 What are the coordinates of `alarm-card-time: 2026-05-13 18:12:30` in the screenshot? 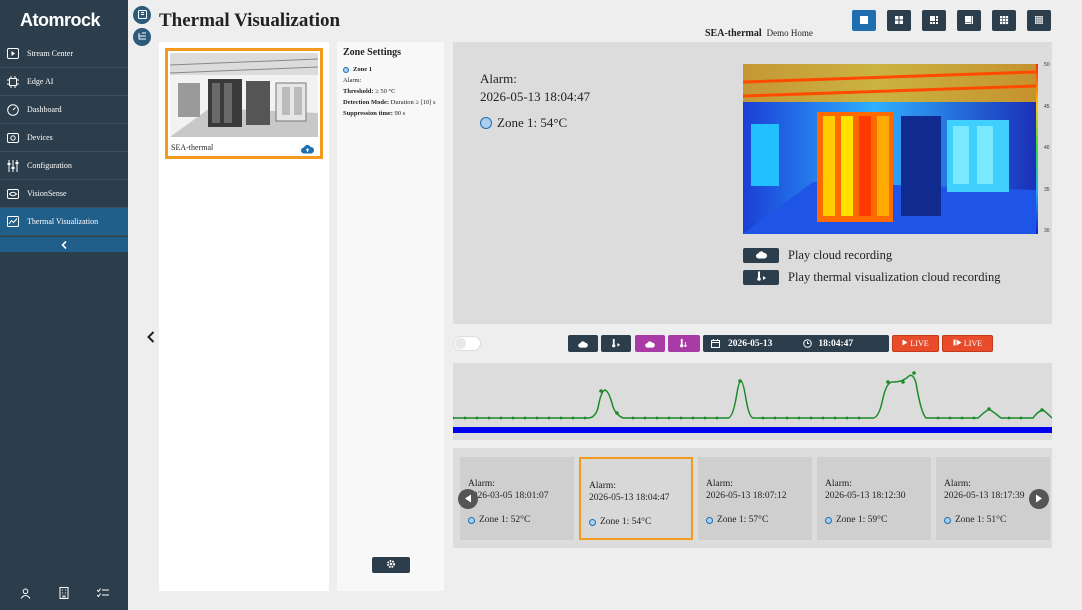 It's located at (865, 496).